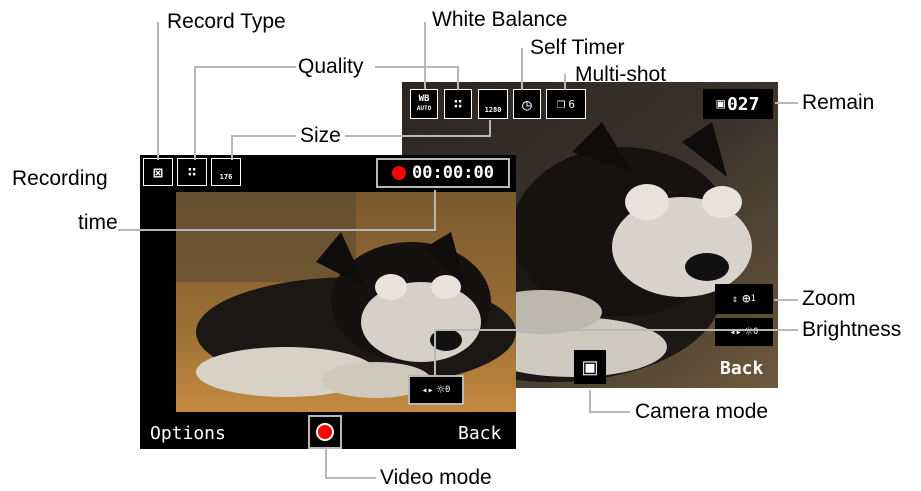  I want to click on label-camera-mode: Camera mode, so click(702, 411).